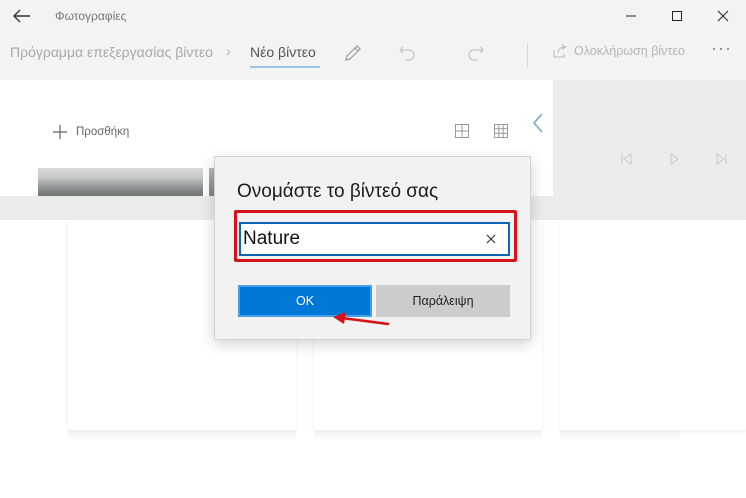  I want to click on finish-video-label: Ολοκλήρωση βίντεο, so click(629, 51).